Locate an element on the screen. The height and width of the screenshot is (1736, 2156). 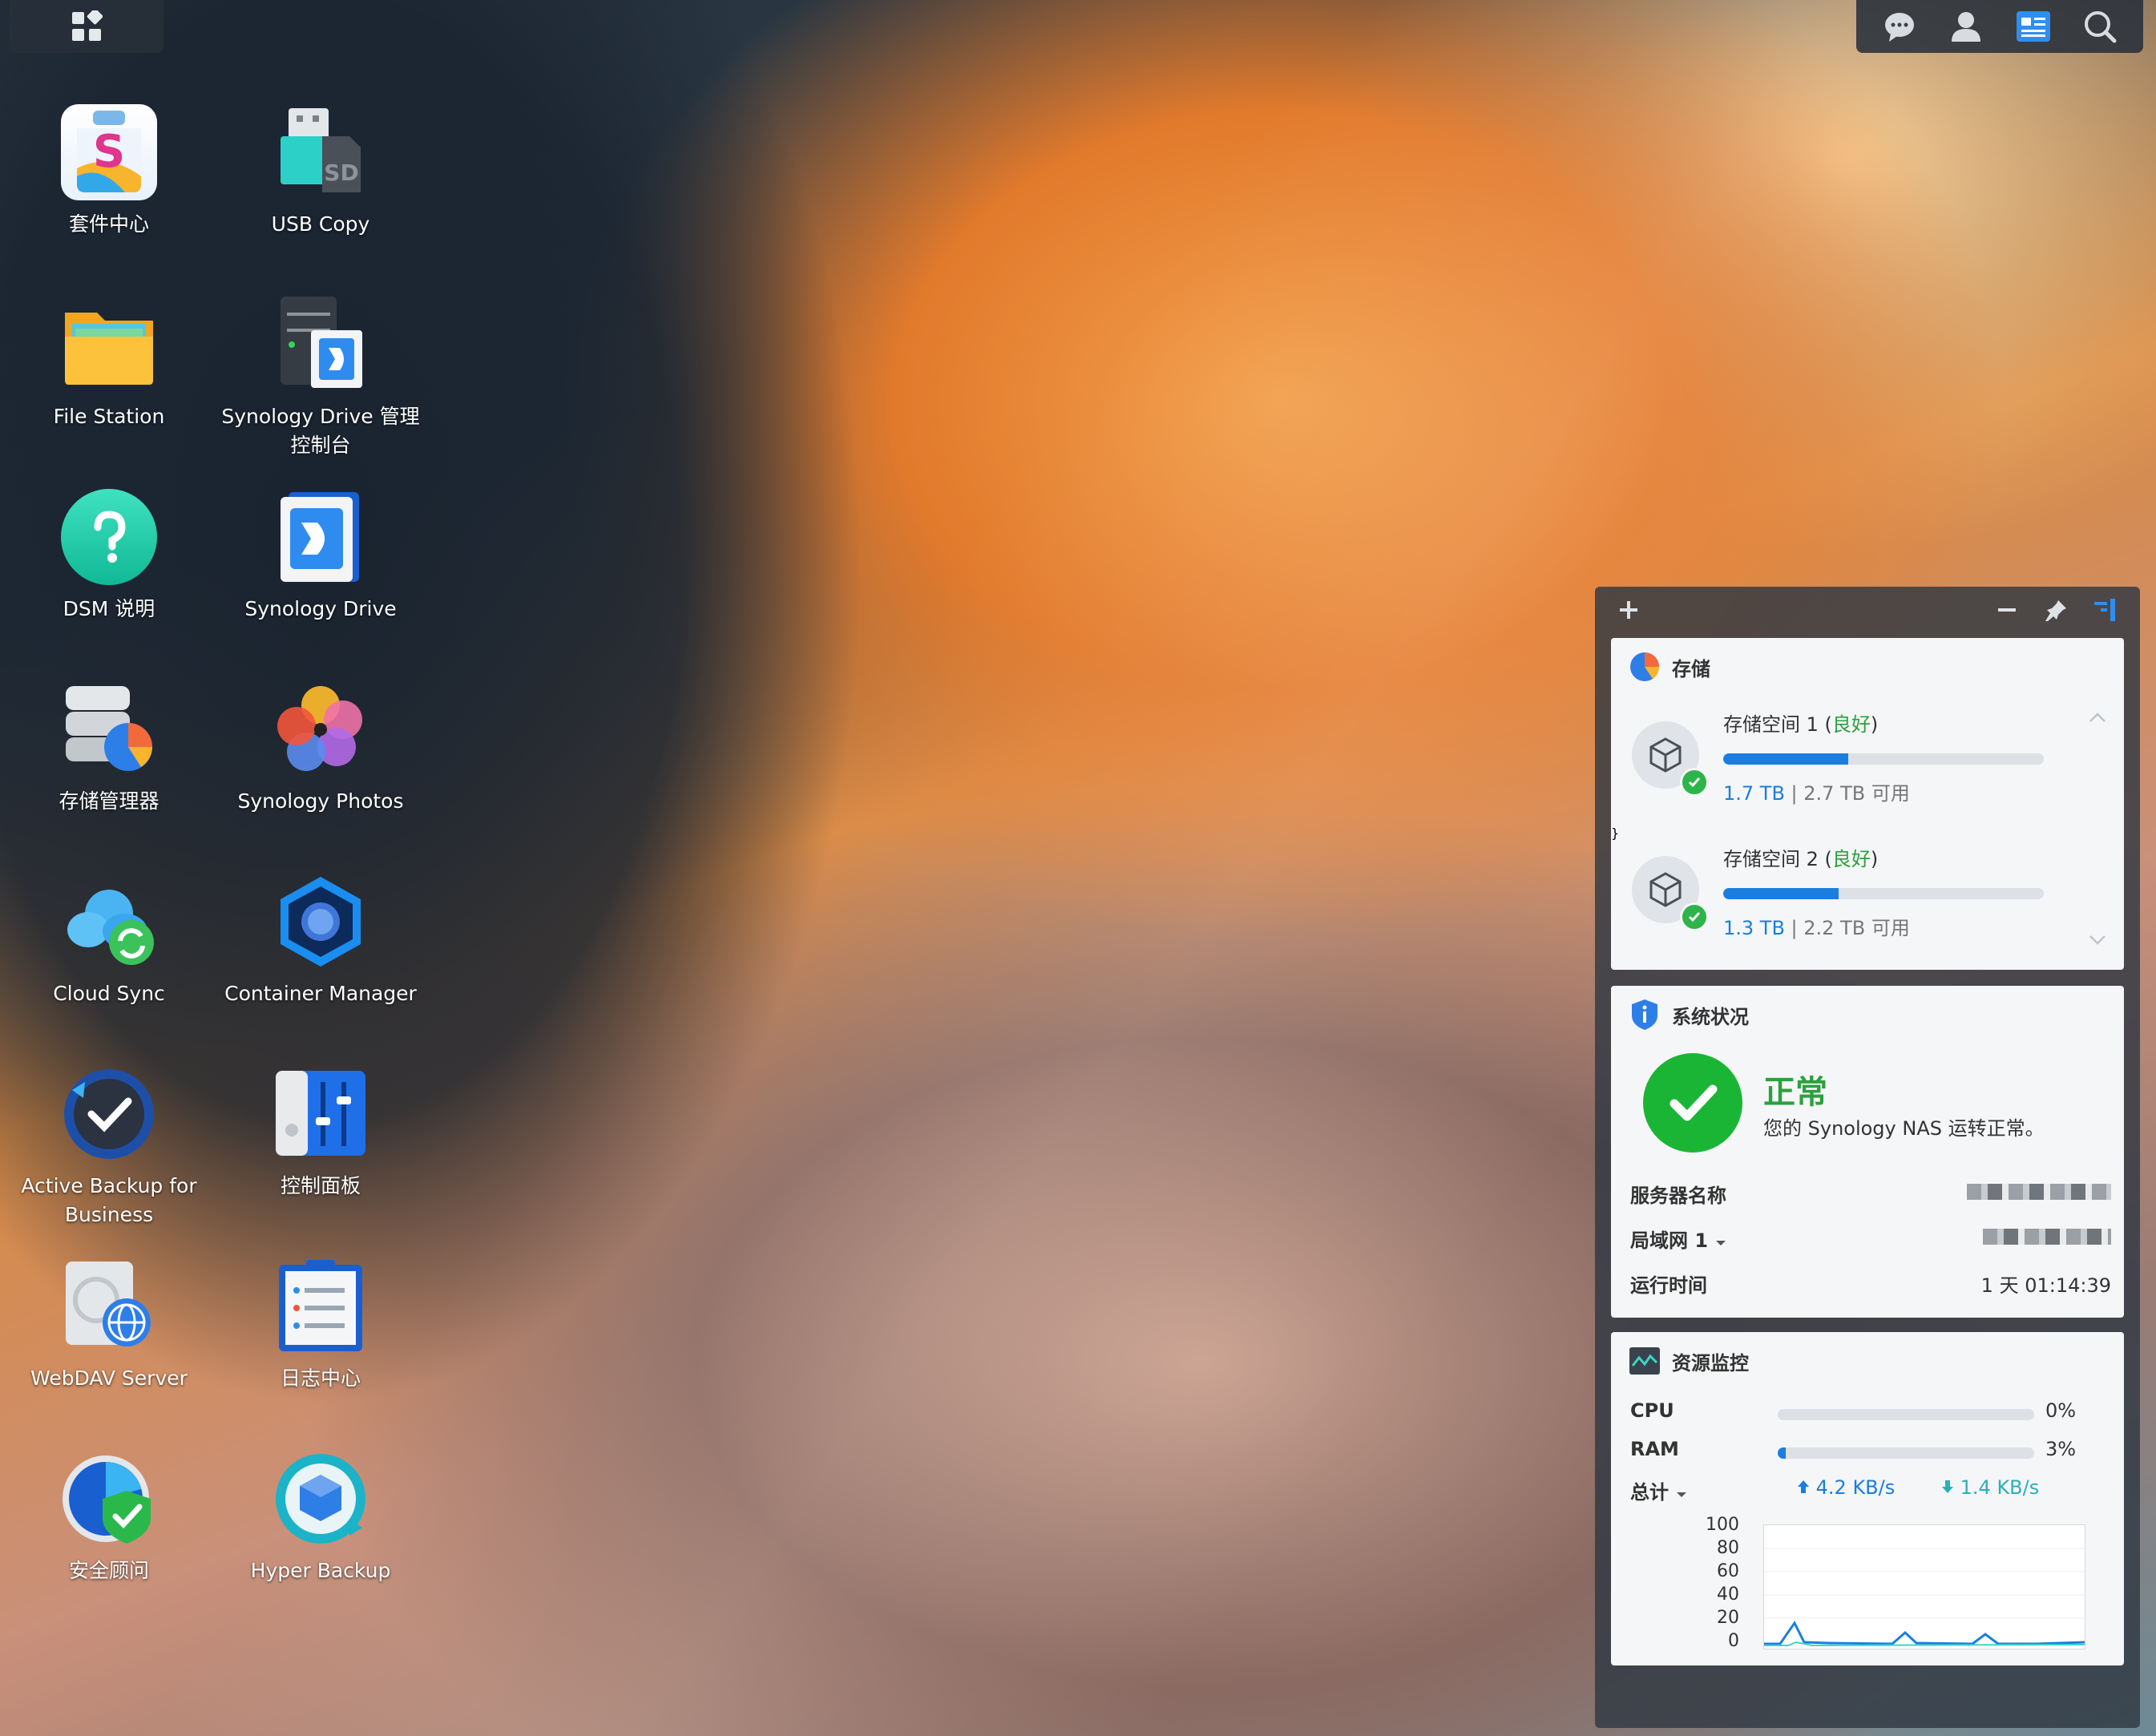
widgets-icon is located at coordinates (2033, 26).